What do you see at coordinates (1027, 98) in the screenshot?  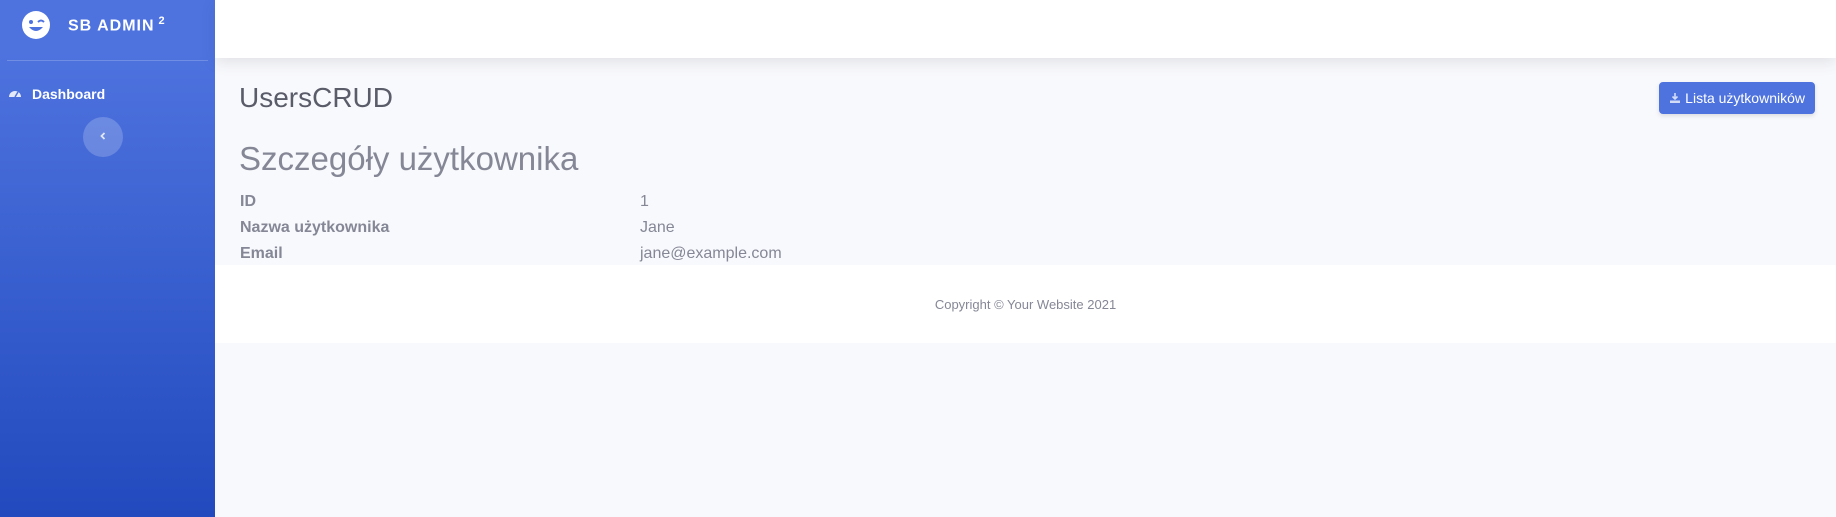 I see `page-heading: UsersCRUD Lista użytkowników` at bounding box center [1027, 98].